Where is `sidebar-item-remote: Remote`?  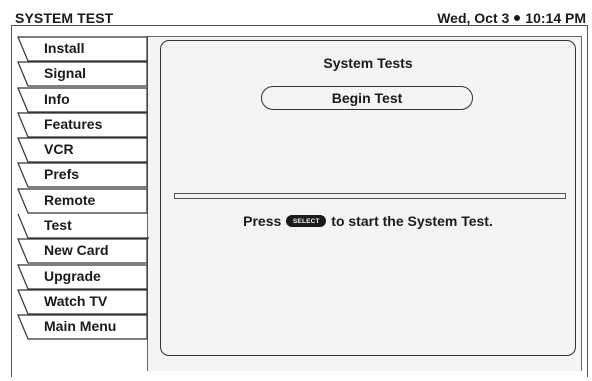 sidebar-item-remote: Remote is located at coordinates (82, 201).